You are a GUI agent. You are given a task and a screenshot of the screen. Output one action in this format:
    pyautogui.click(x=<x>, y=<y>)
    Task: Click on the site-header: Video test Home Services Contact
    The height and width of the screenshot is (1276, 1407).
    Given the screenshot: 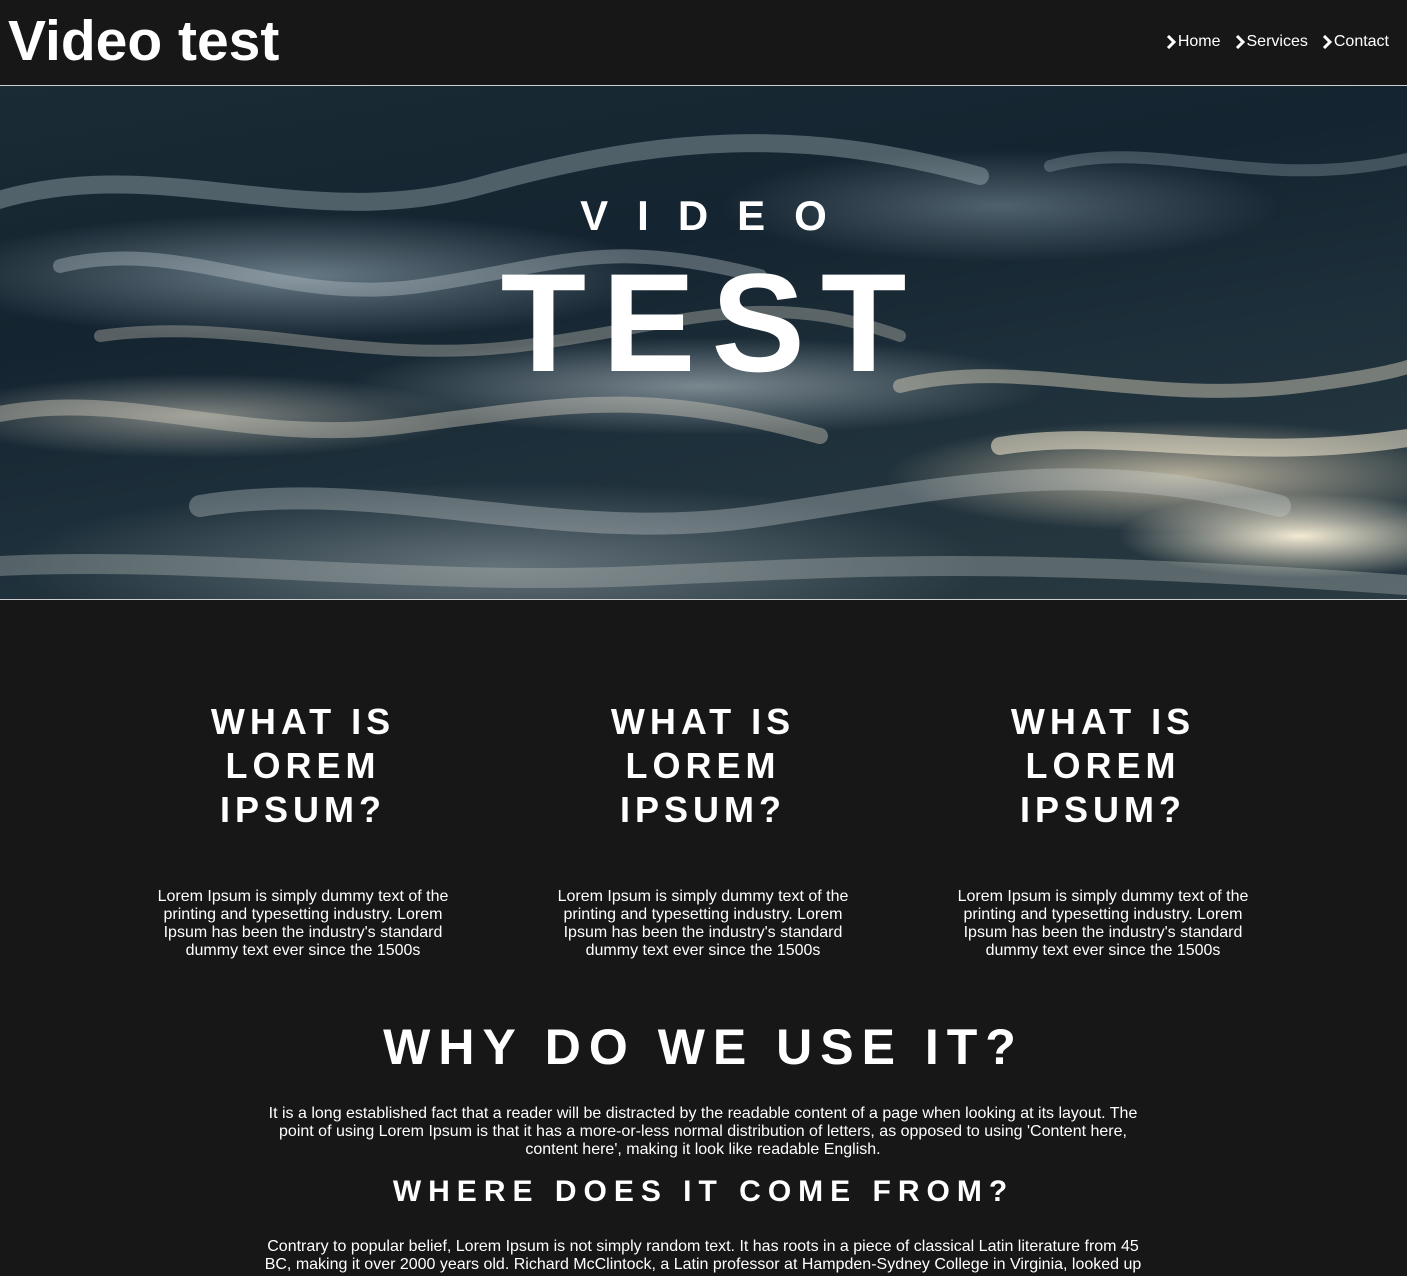 What is the action you would take?
    pyautogui.click(x=703, y=43)
    